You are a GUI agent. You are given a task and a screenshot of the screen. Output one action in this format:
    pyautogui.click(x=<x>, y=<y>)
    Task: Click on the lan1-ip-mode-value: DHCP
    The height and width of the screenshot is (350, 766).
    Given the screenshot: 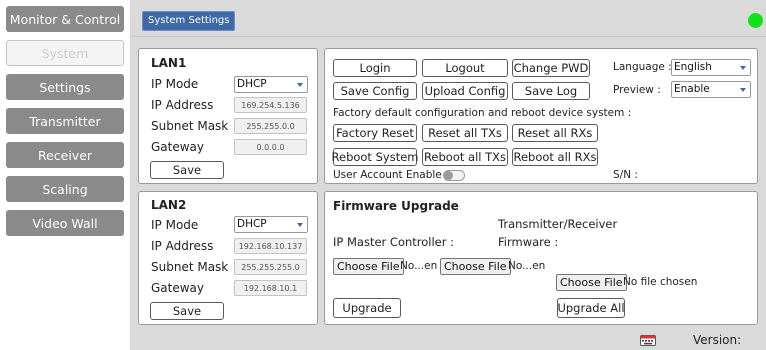 What is the action you would take?
    pyautogui.click(x=252, y=84)
    